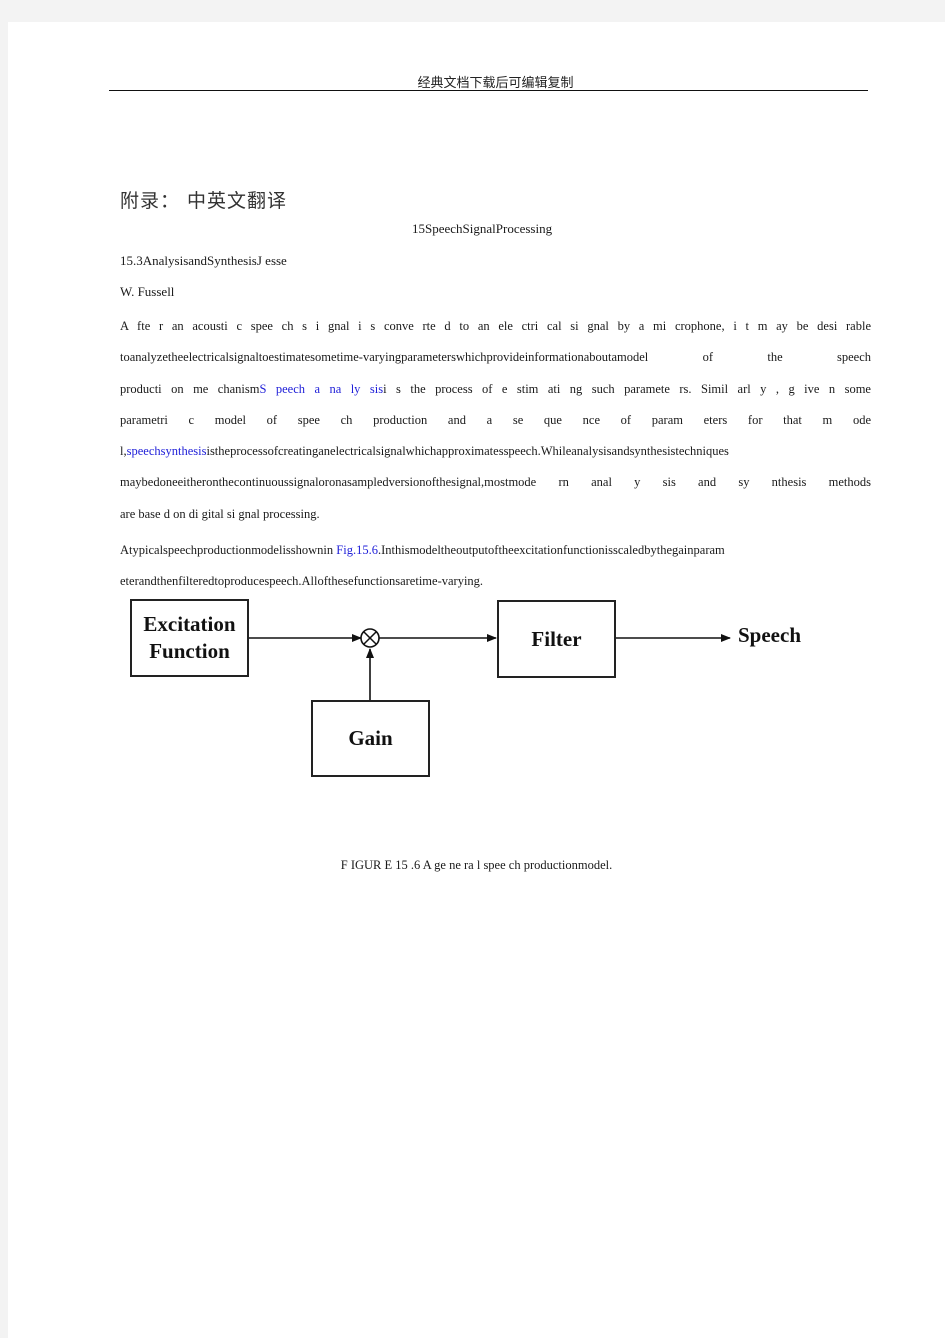 Image resolution: width=945 pixels, height=1338 pixels. What do you see at coordinates (228, 550) in the screenshot?
I see `text-run: Atypicalspeechproductionmodelisshownin` at bounding box center [228, 550].